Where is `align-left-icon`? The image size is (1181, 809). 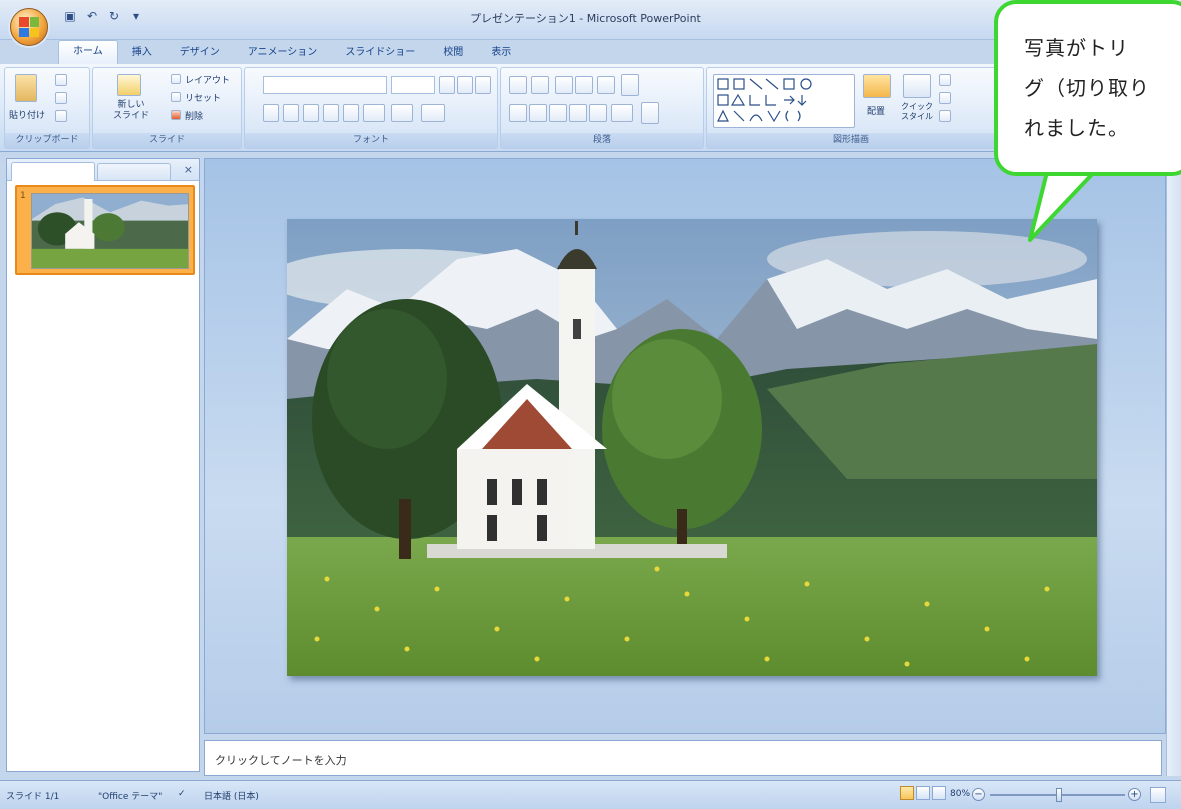
align-left-icon is located at coordinates (518, 113).